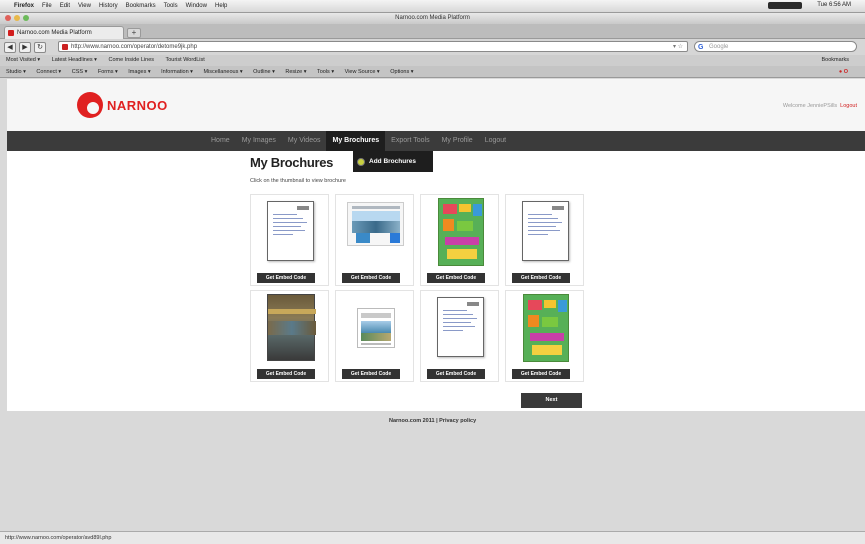 The image size is (865, 544). Describe the element at coordinates (221, 6) in the screenshot. I see `menu-help: Help` at that location.